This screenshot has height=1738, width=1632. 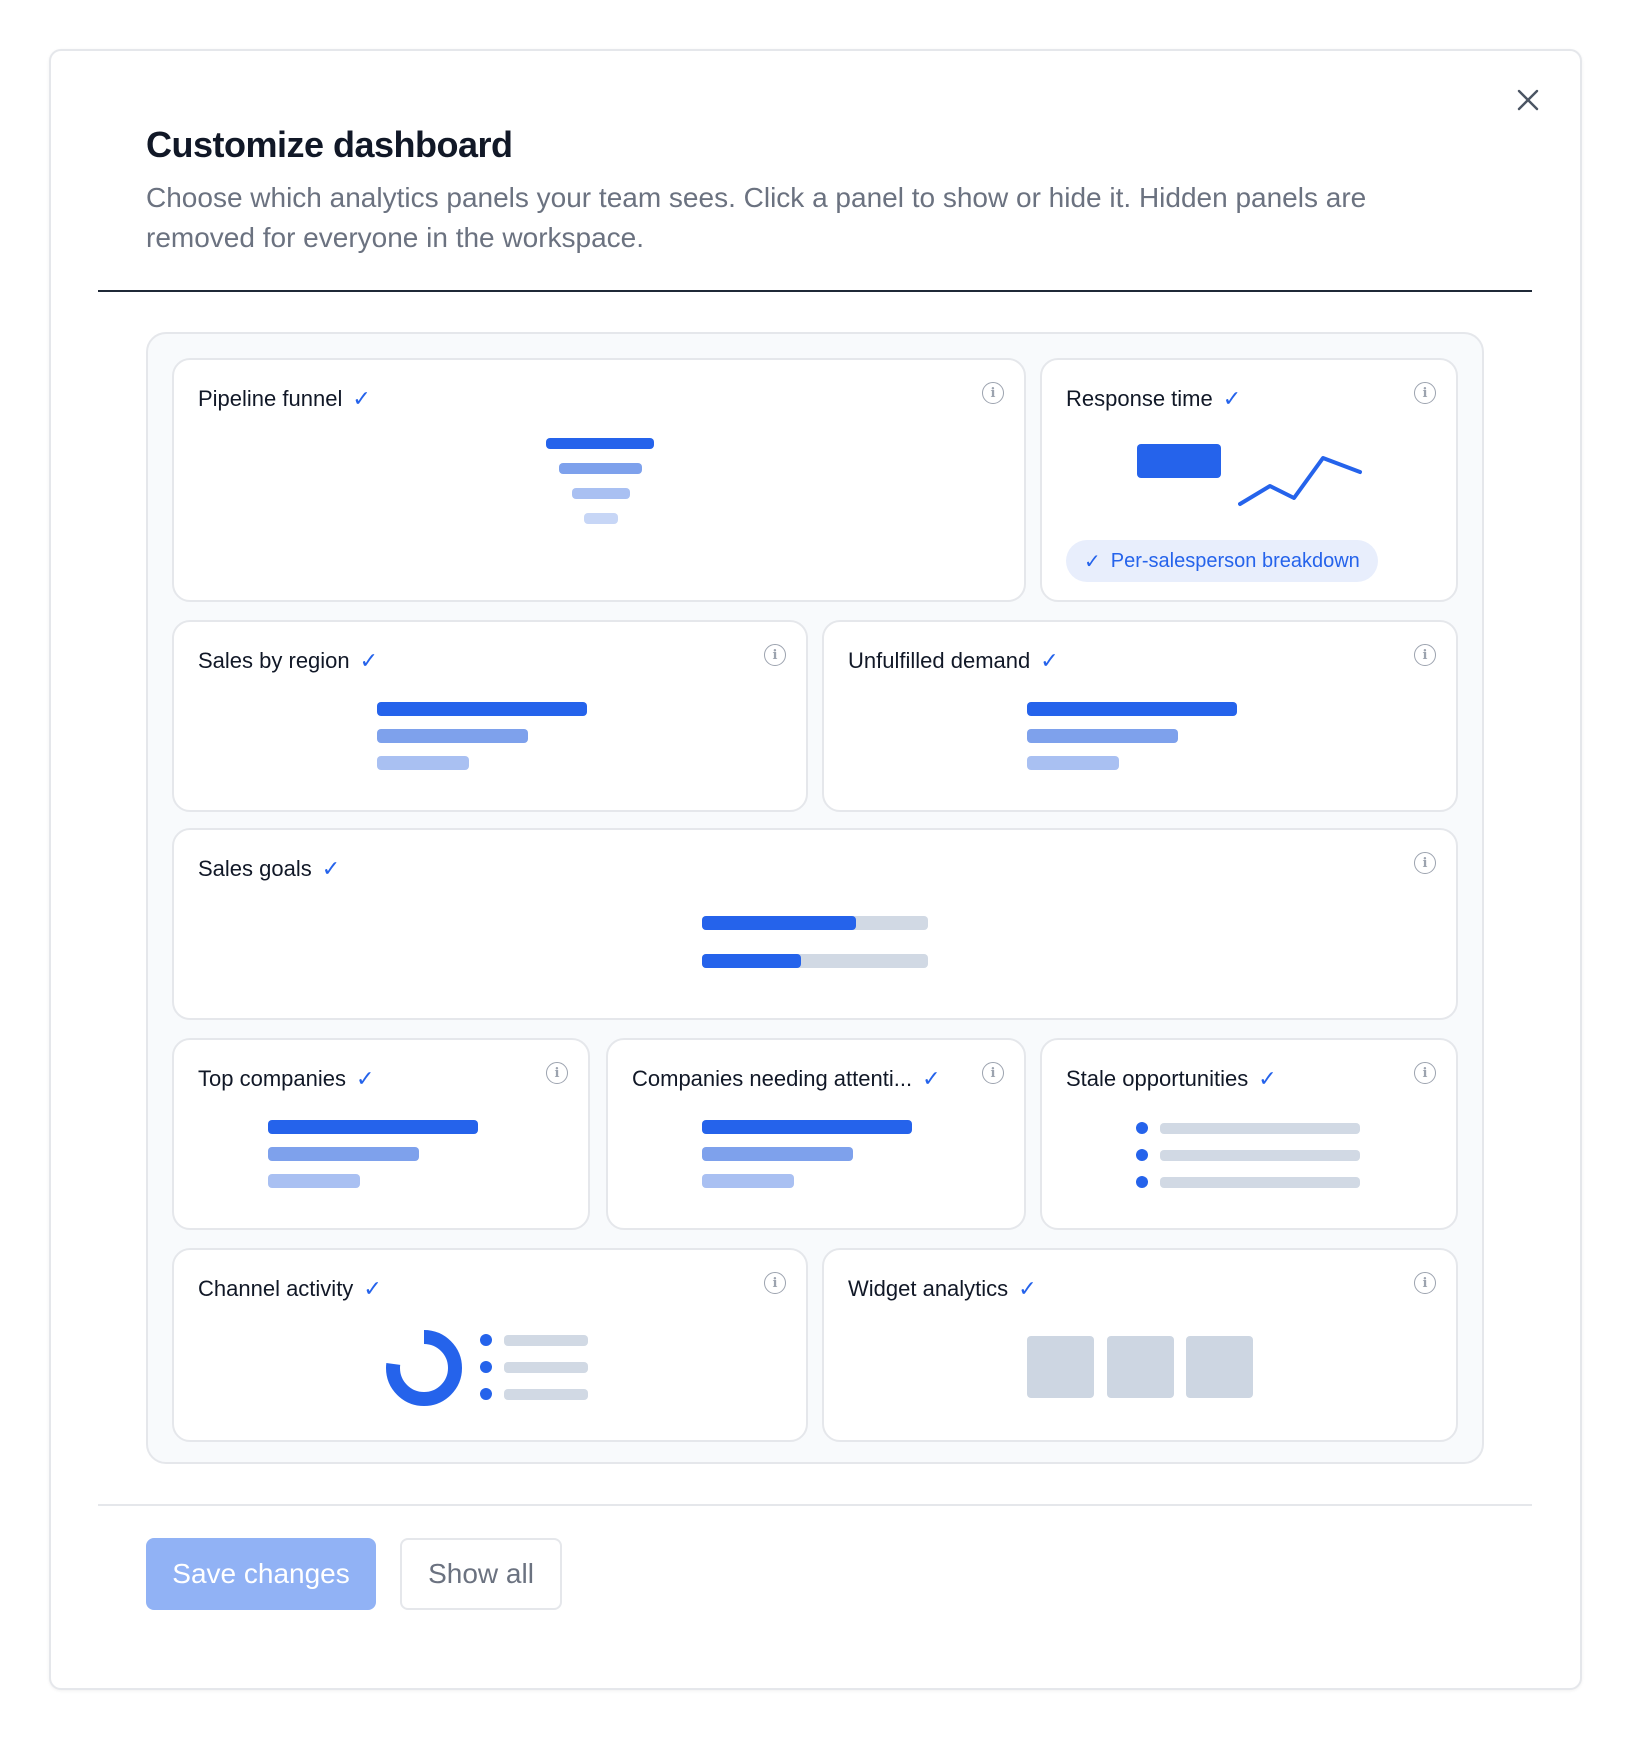 I want to click on dialog-title: Customize dashboard, so click(x=329, y=144).